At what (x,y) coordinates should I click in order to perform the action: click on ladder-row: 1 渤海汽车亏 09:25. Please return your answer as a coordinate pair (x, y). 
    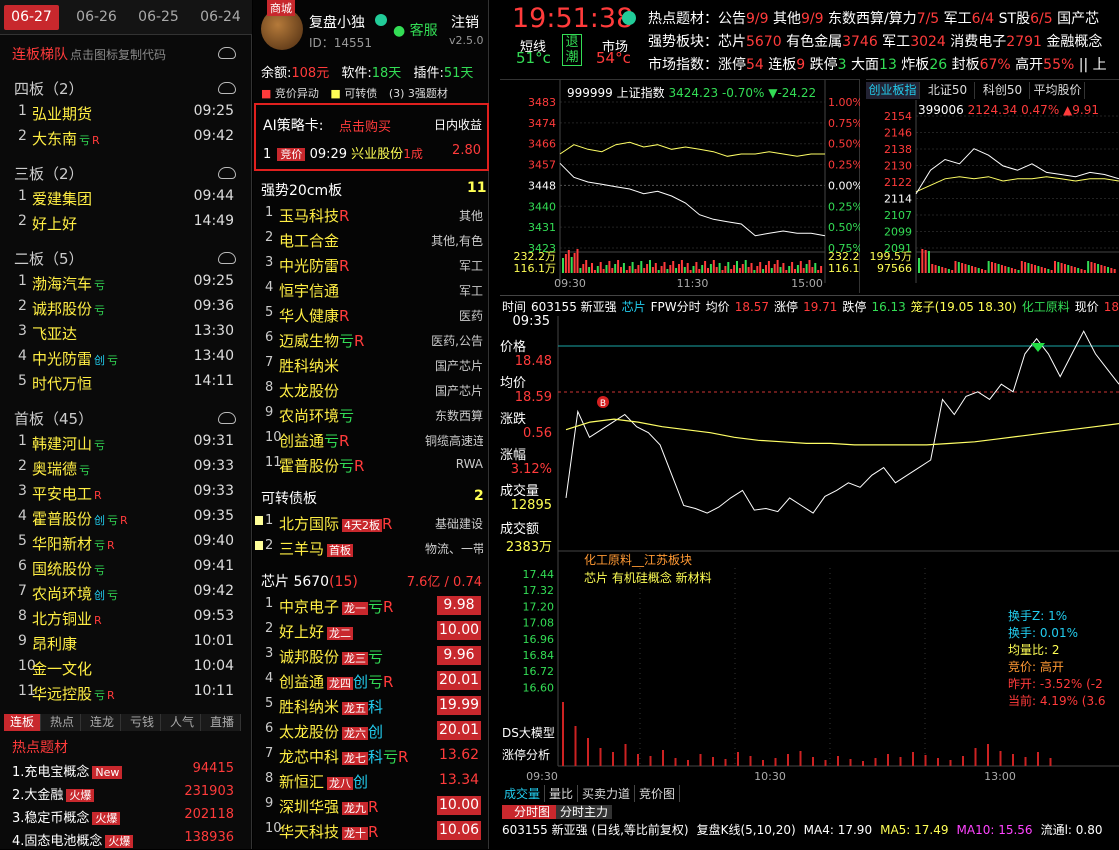
    Looking at the image, I should click on (124, 284).